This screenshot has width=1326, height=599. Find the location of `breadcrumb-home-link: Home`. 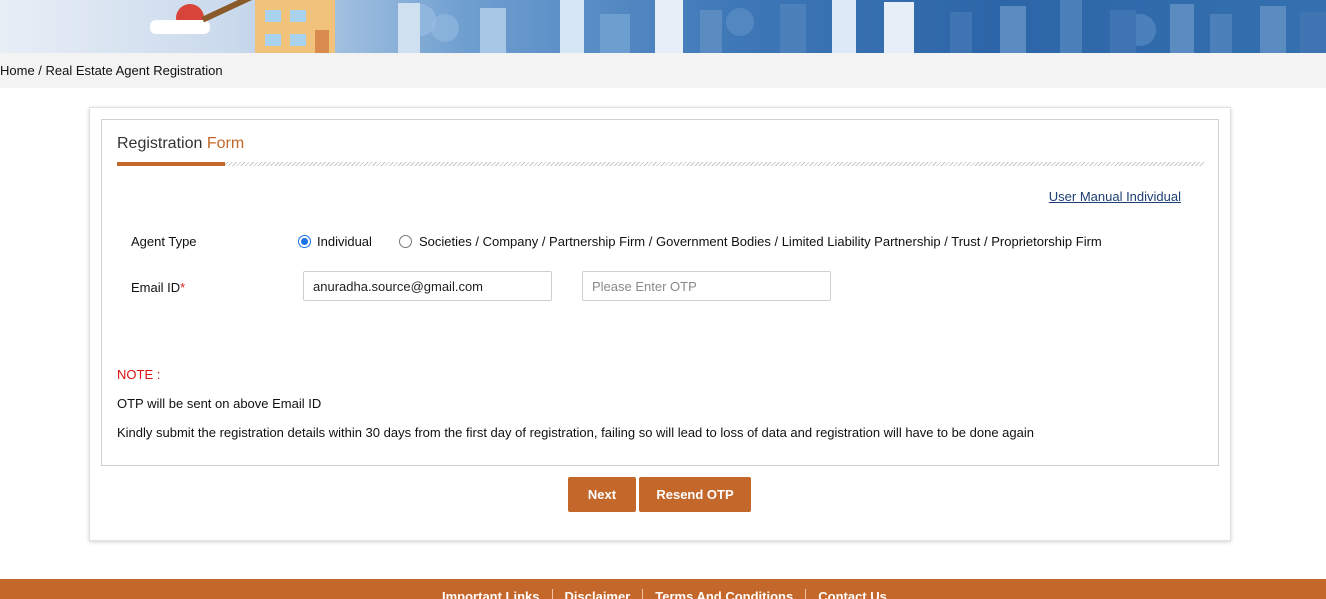

breadcrumb-home-link: Home is located at coordinates (17, 70).